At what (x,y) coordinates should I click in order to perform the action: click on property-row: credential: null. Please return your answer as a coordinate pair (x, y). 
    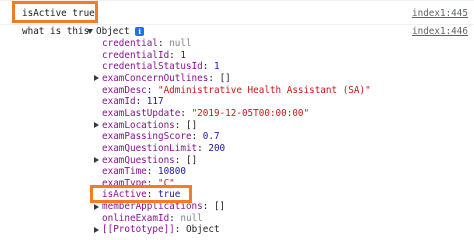
    Looking at the image, I should click on (147, 43).